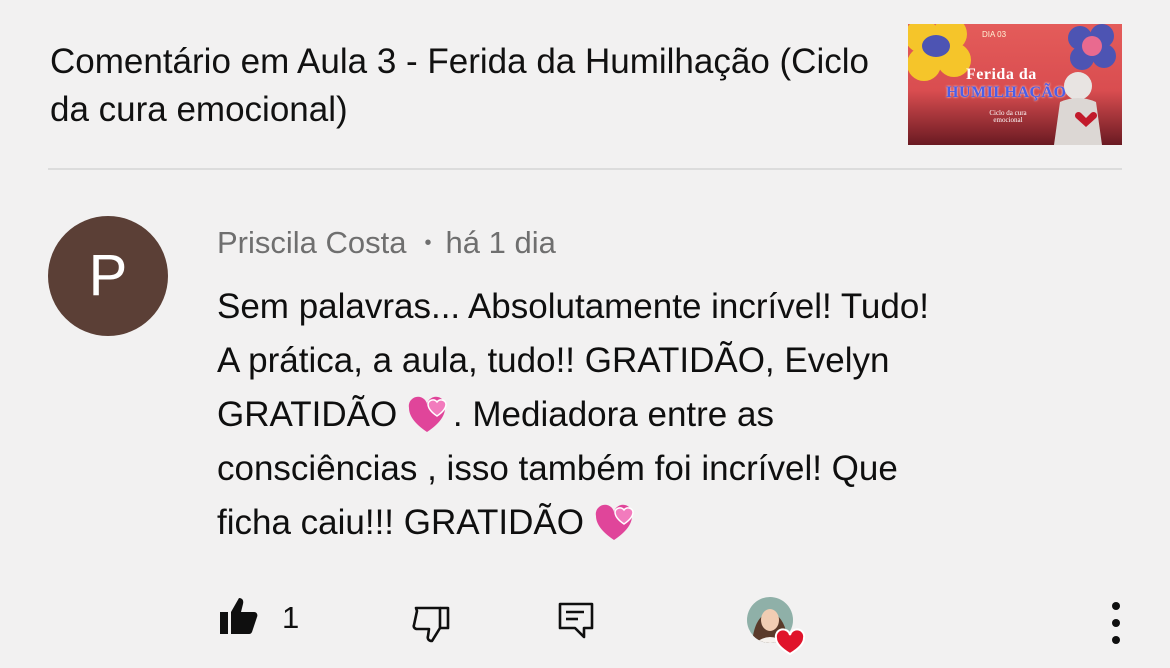  What do you see at coordinates (994, 34) in the screenshot?
I see `thumbnail-day-label: DIA 03` at bounding box center [994, 34].